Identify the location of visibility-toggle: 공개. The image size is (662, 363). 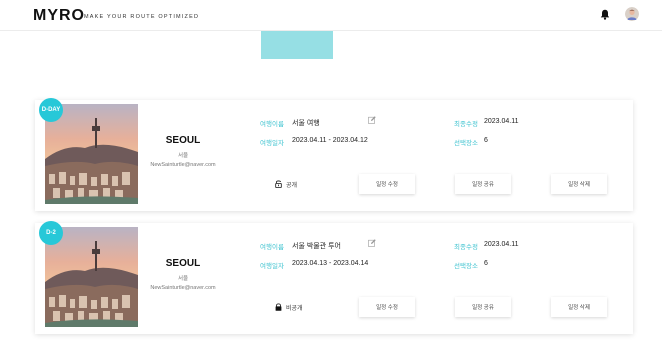
(286, 184).